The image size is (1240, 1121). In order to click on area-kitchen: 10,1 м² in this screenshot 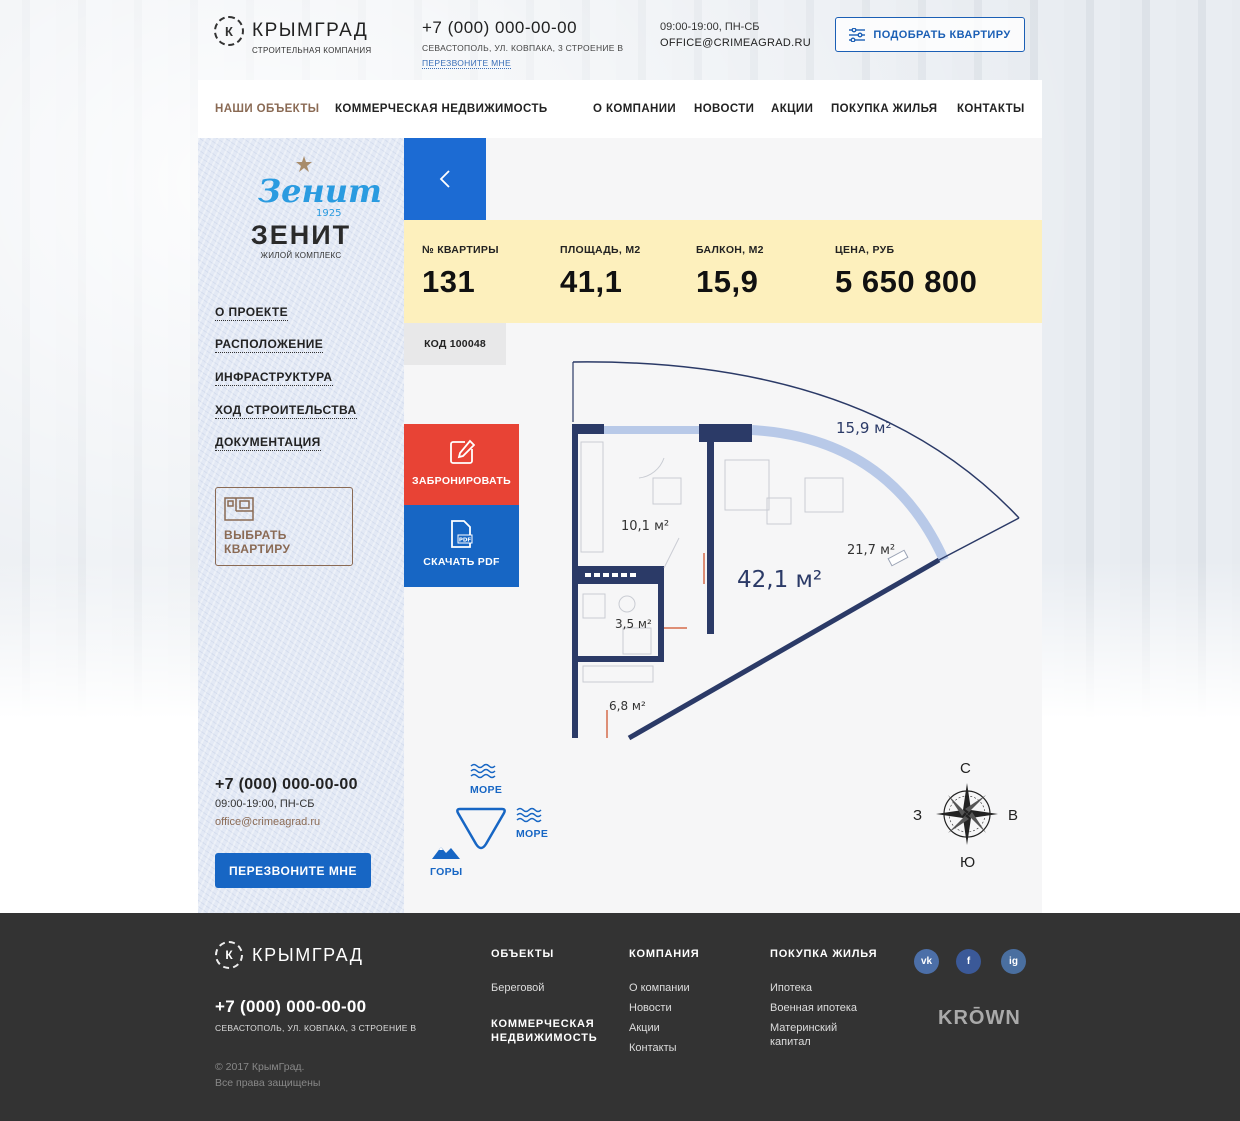, I will do `click(645, 526)`.